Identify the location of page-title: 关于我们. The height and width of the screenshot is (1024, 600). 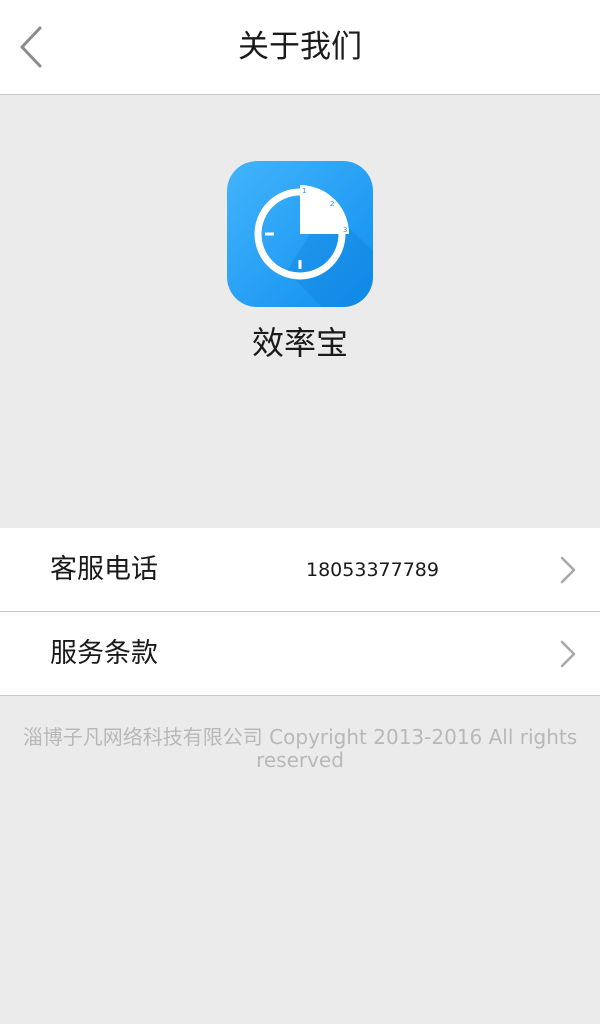
(300, 47).